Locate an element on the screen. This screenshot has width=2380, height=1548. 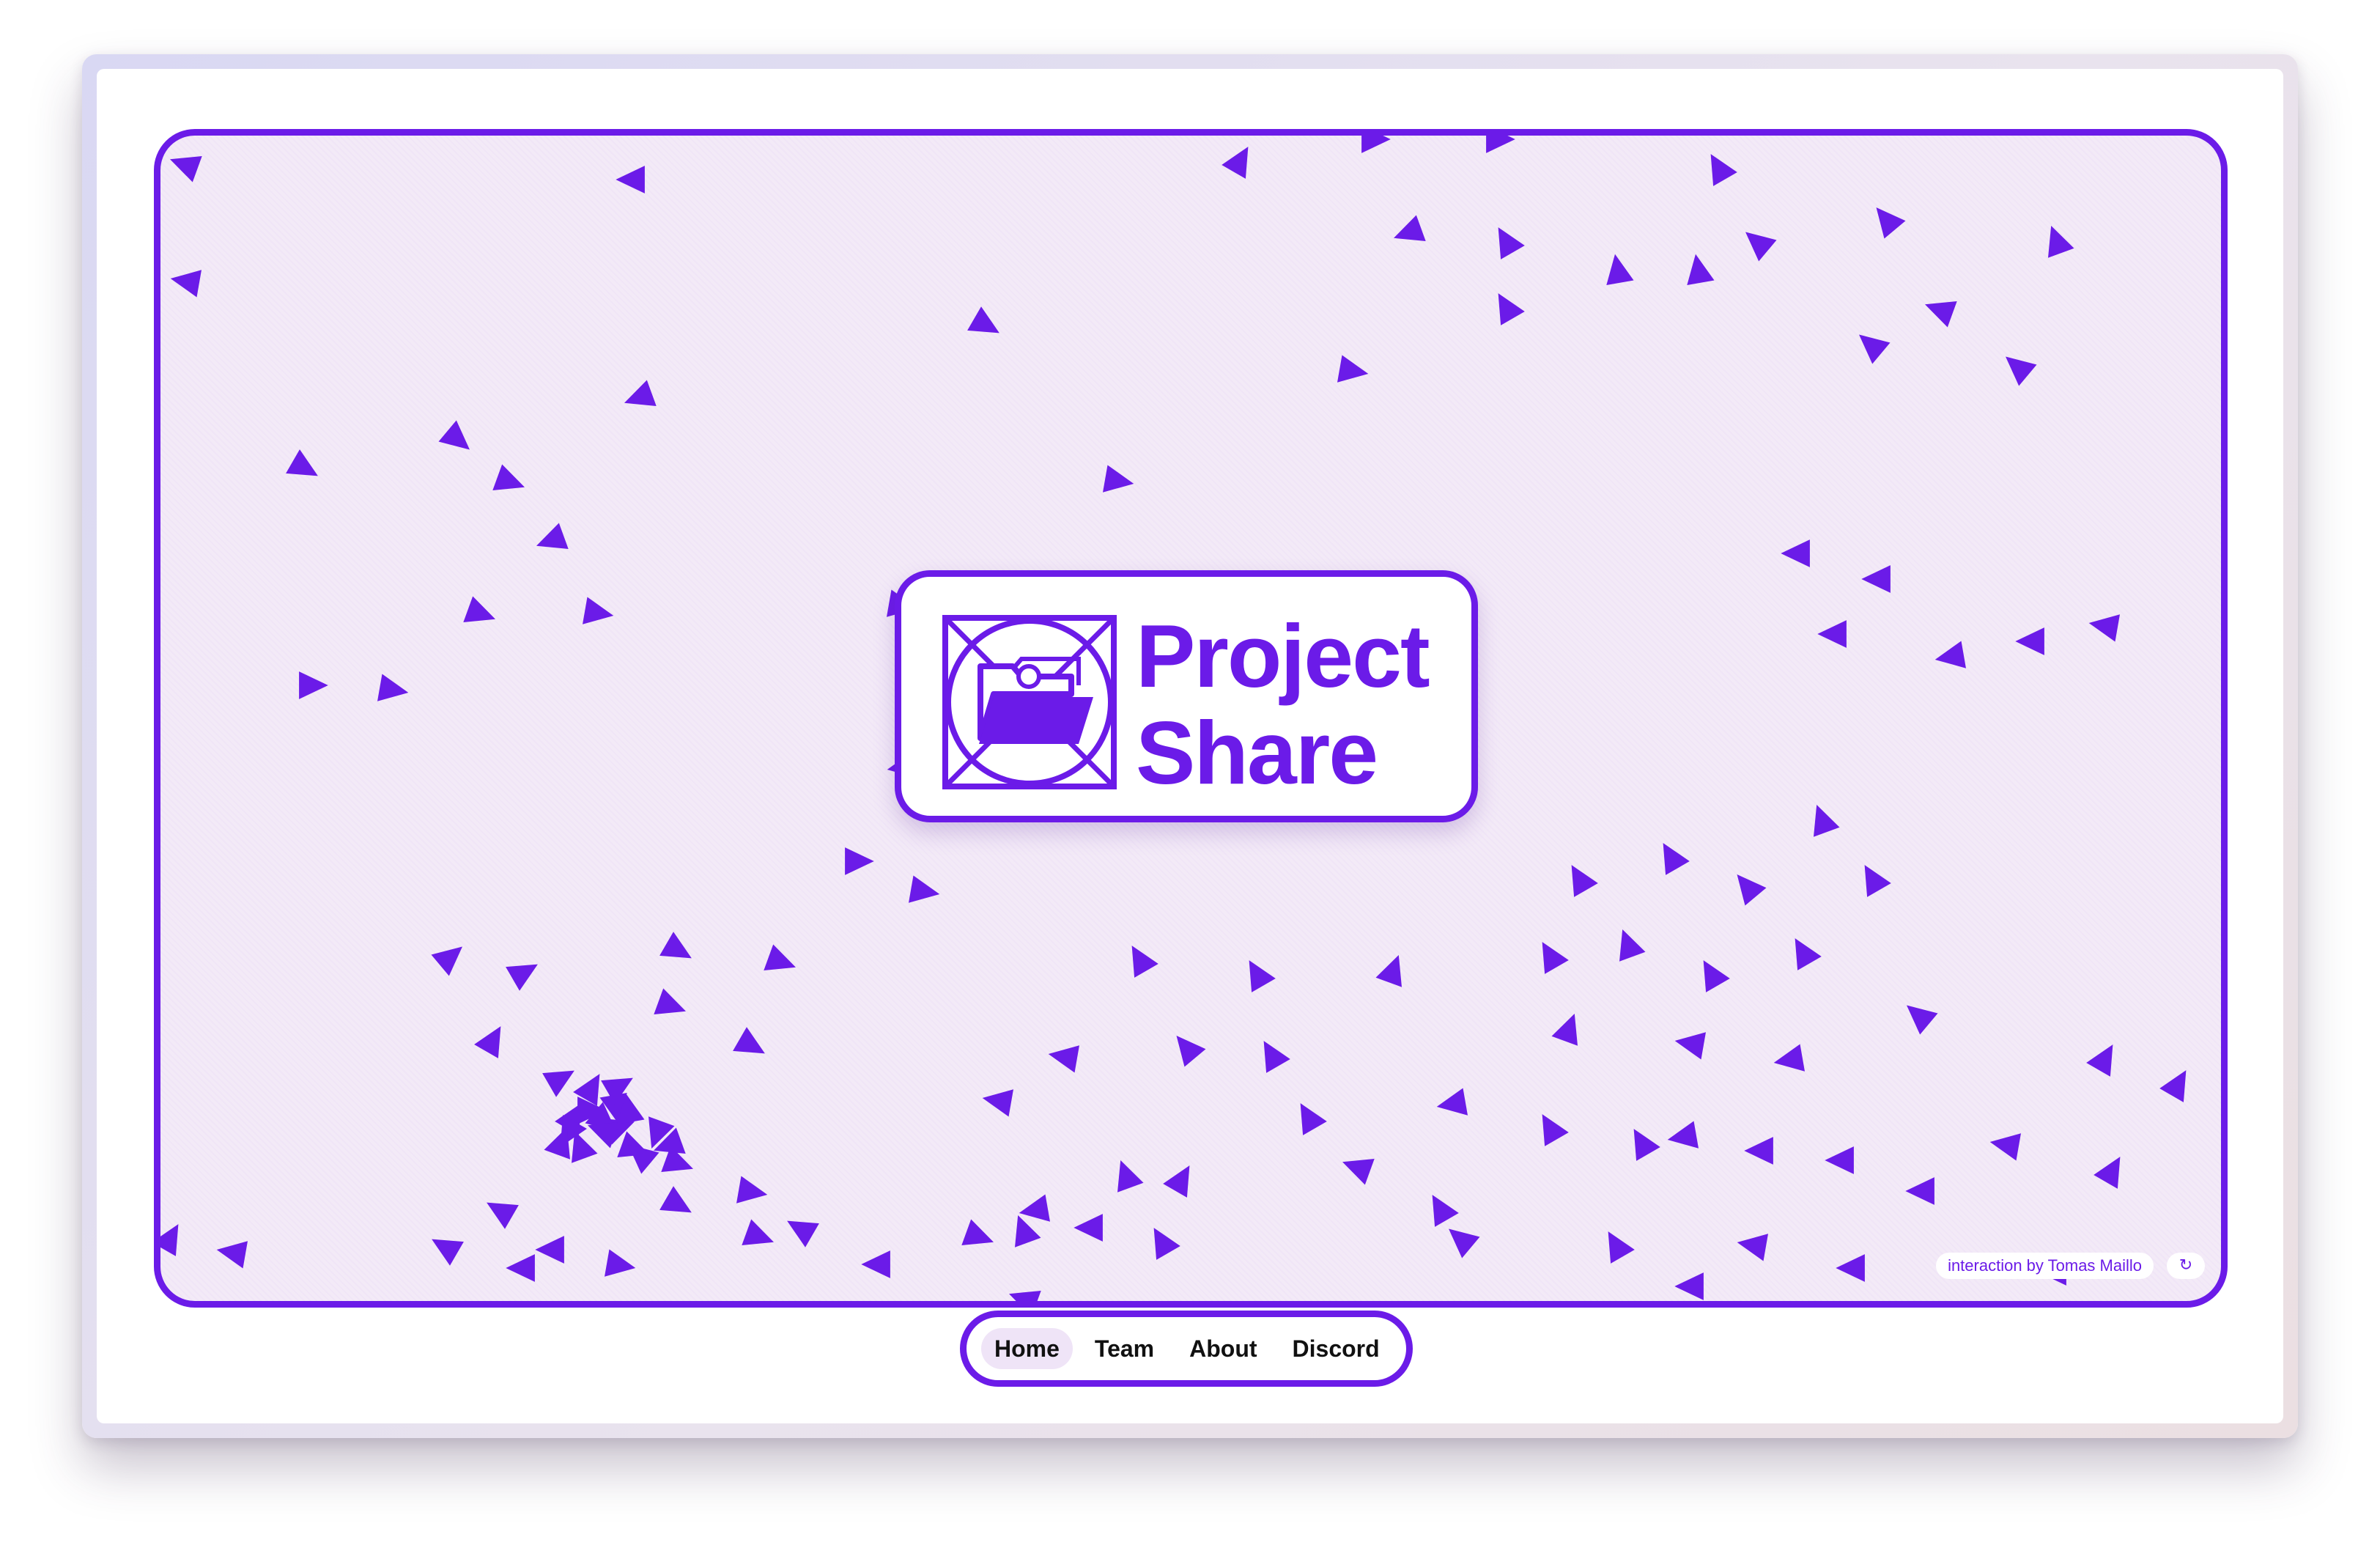
nav-discord: Discord is located at coordinates (1336, 1348).